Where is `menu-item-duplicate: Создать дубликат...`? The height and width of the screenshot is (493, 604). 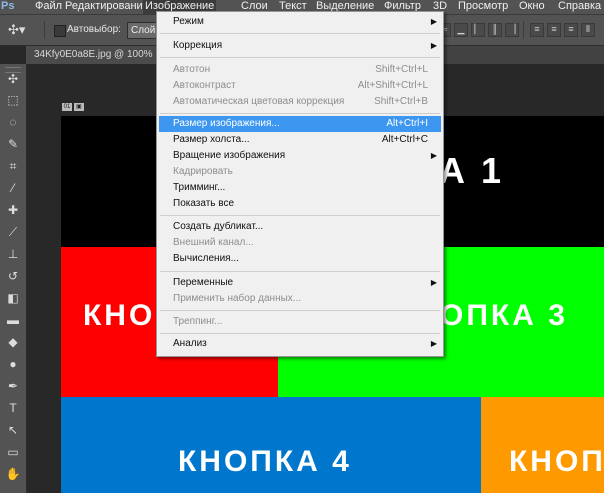
menu-item-duplicate: Создать дубликат... is located at coordinates (300, 227).